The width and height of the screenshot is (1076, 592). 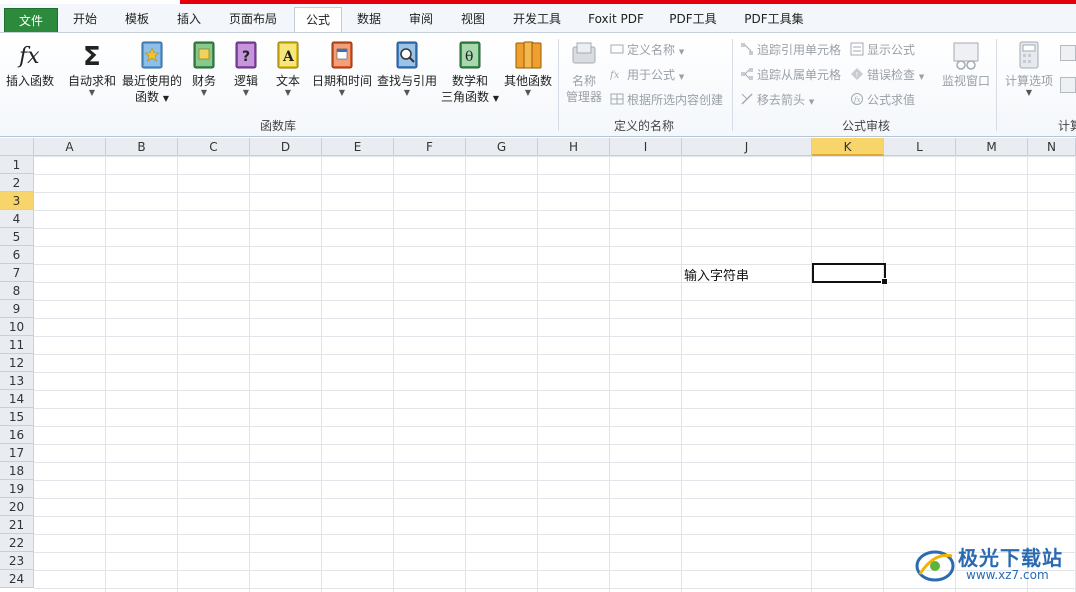 I want to click on tab-formulas: 公式, so click(x=318, y=21).